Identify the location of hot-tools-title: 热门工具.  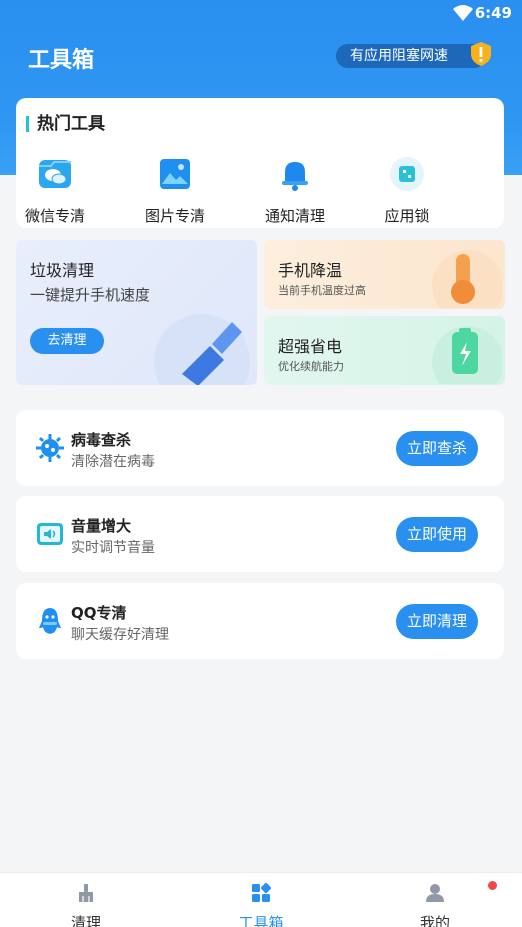
(65, 124).